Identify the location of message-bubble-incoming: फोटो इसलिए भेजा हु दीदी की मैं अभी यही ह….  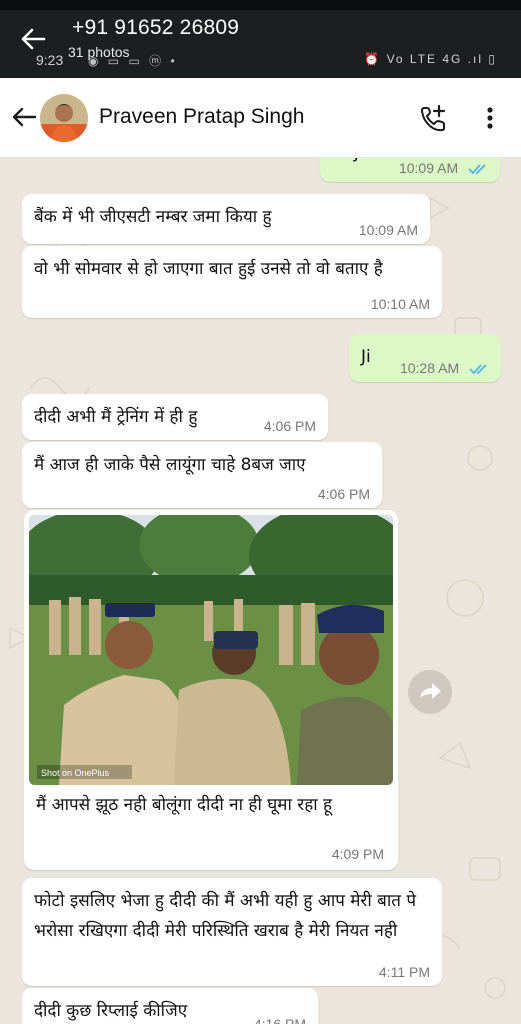
(232, 932).